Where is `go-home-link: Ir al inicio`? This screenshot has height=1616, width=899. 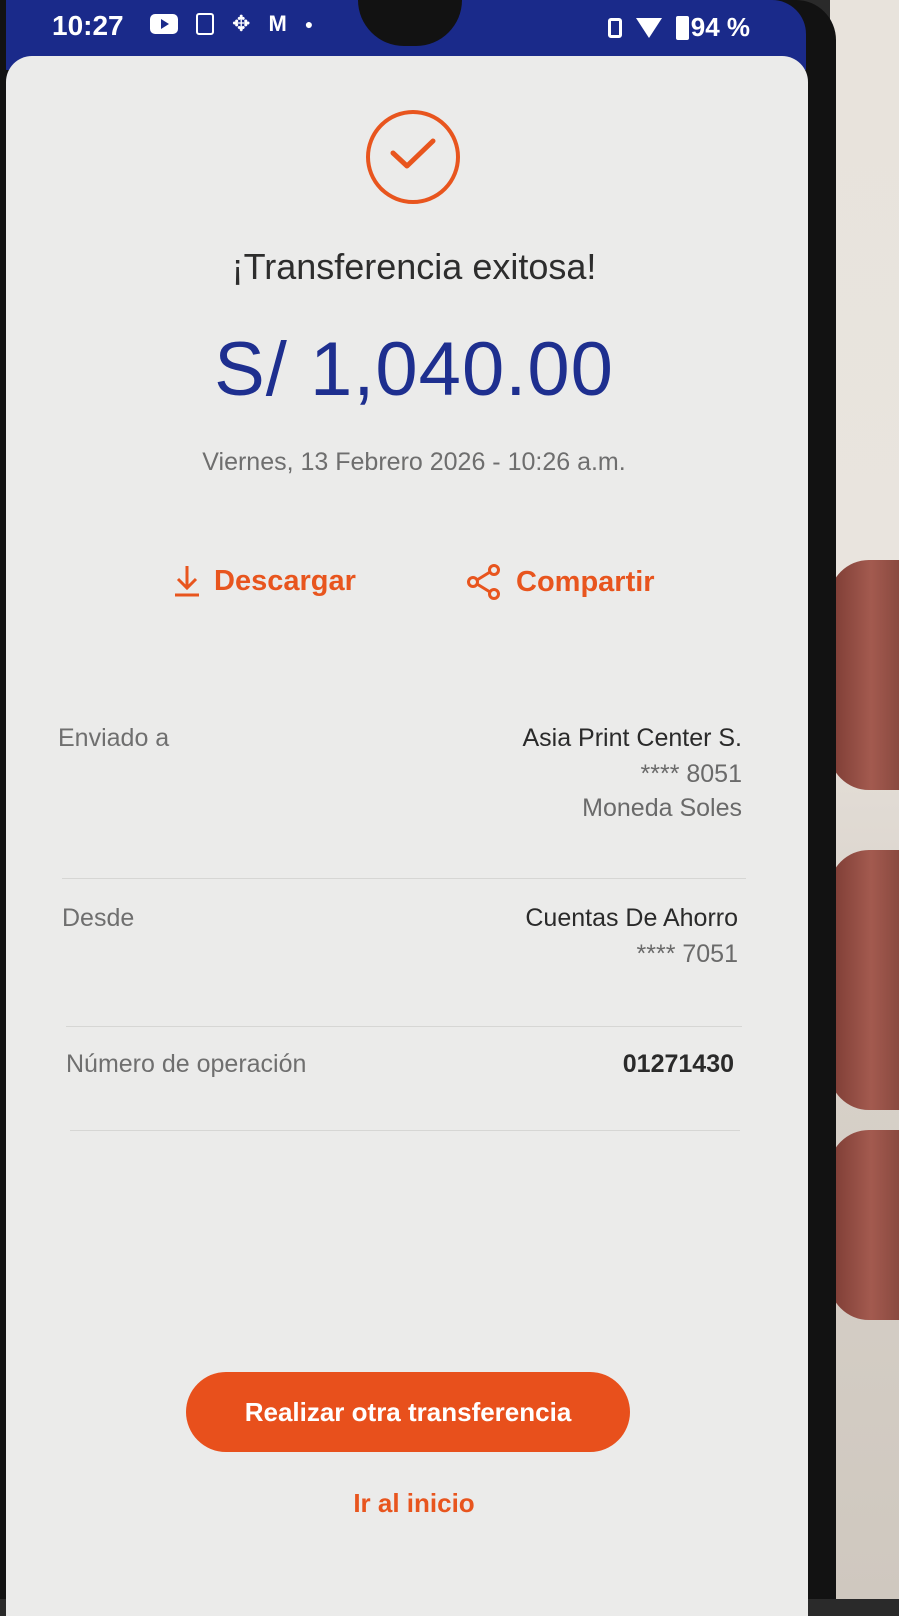
go-home-link: Ir al inicio is located at coordinates (414, 1503).